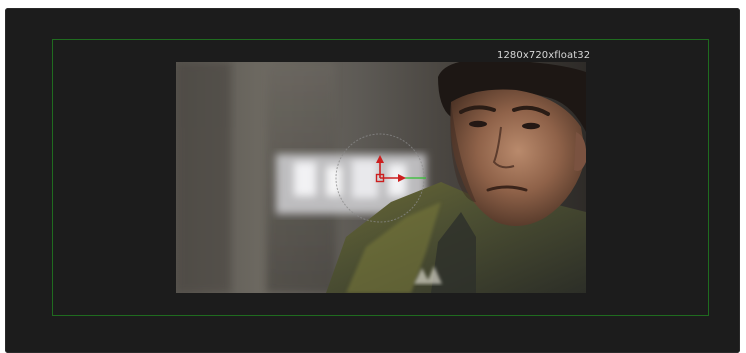 The height and width of the screenshot is (353, 746). Describe the element at coordinates (544, 55) in the screenshot. I see `resolution-label: 1280x720xfloat32` at that location.